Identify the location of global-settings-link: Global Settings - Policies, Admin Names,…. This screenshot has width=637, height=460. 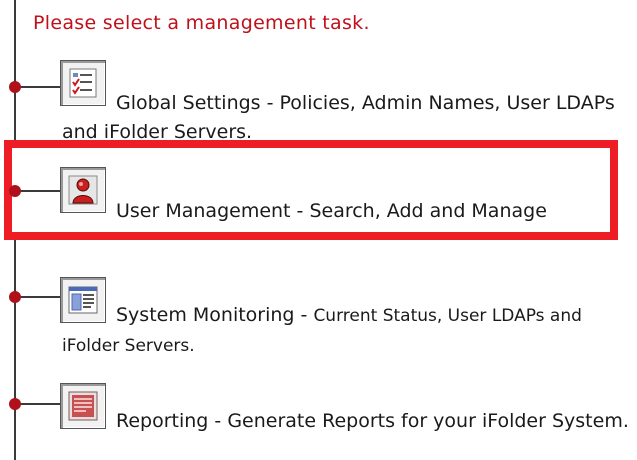
(347, 118).